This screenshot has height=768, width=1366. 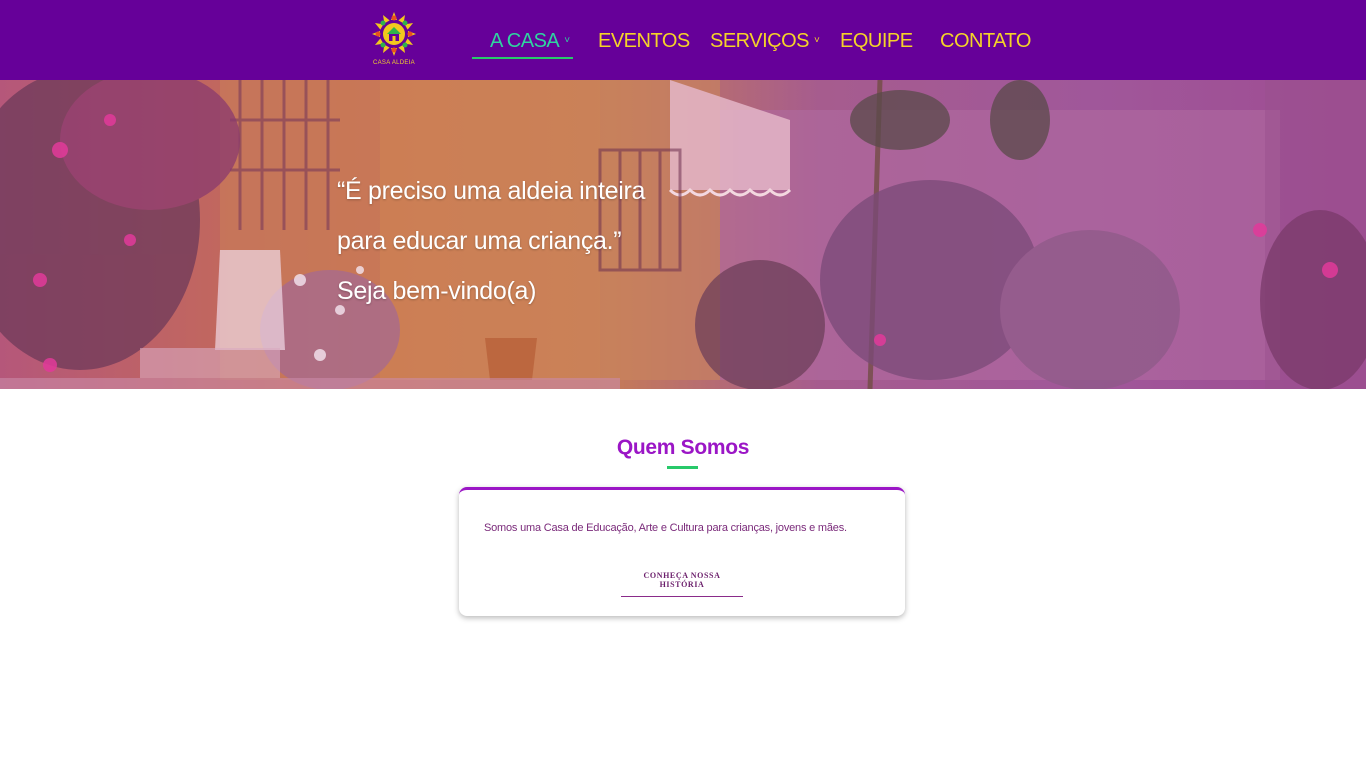 I want to click on nav-item-eventos: EVENTOS, so click(x=644, y=41).